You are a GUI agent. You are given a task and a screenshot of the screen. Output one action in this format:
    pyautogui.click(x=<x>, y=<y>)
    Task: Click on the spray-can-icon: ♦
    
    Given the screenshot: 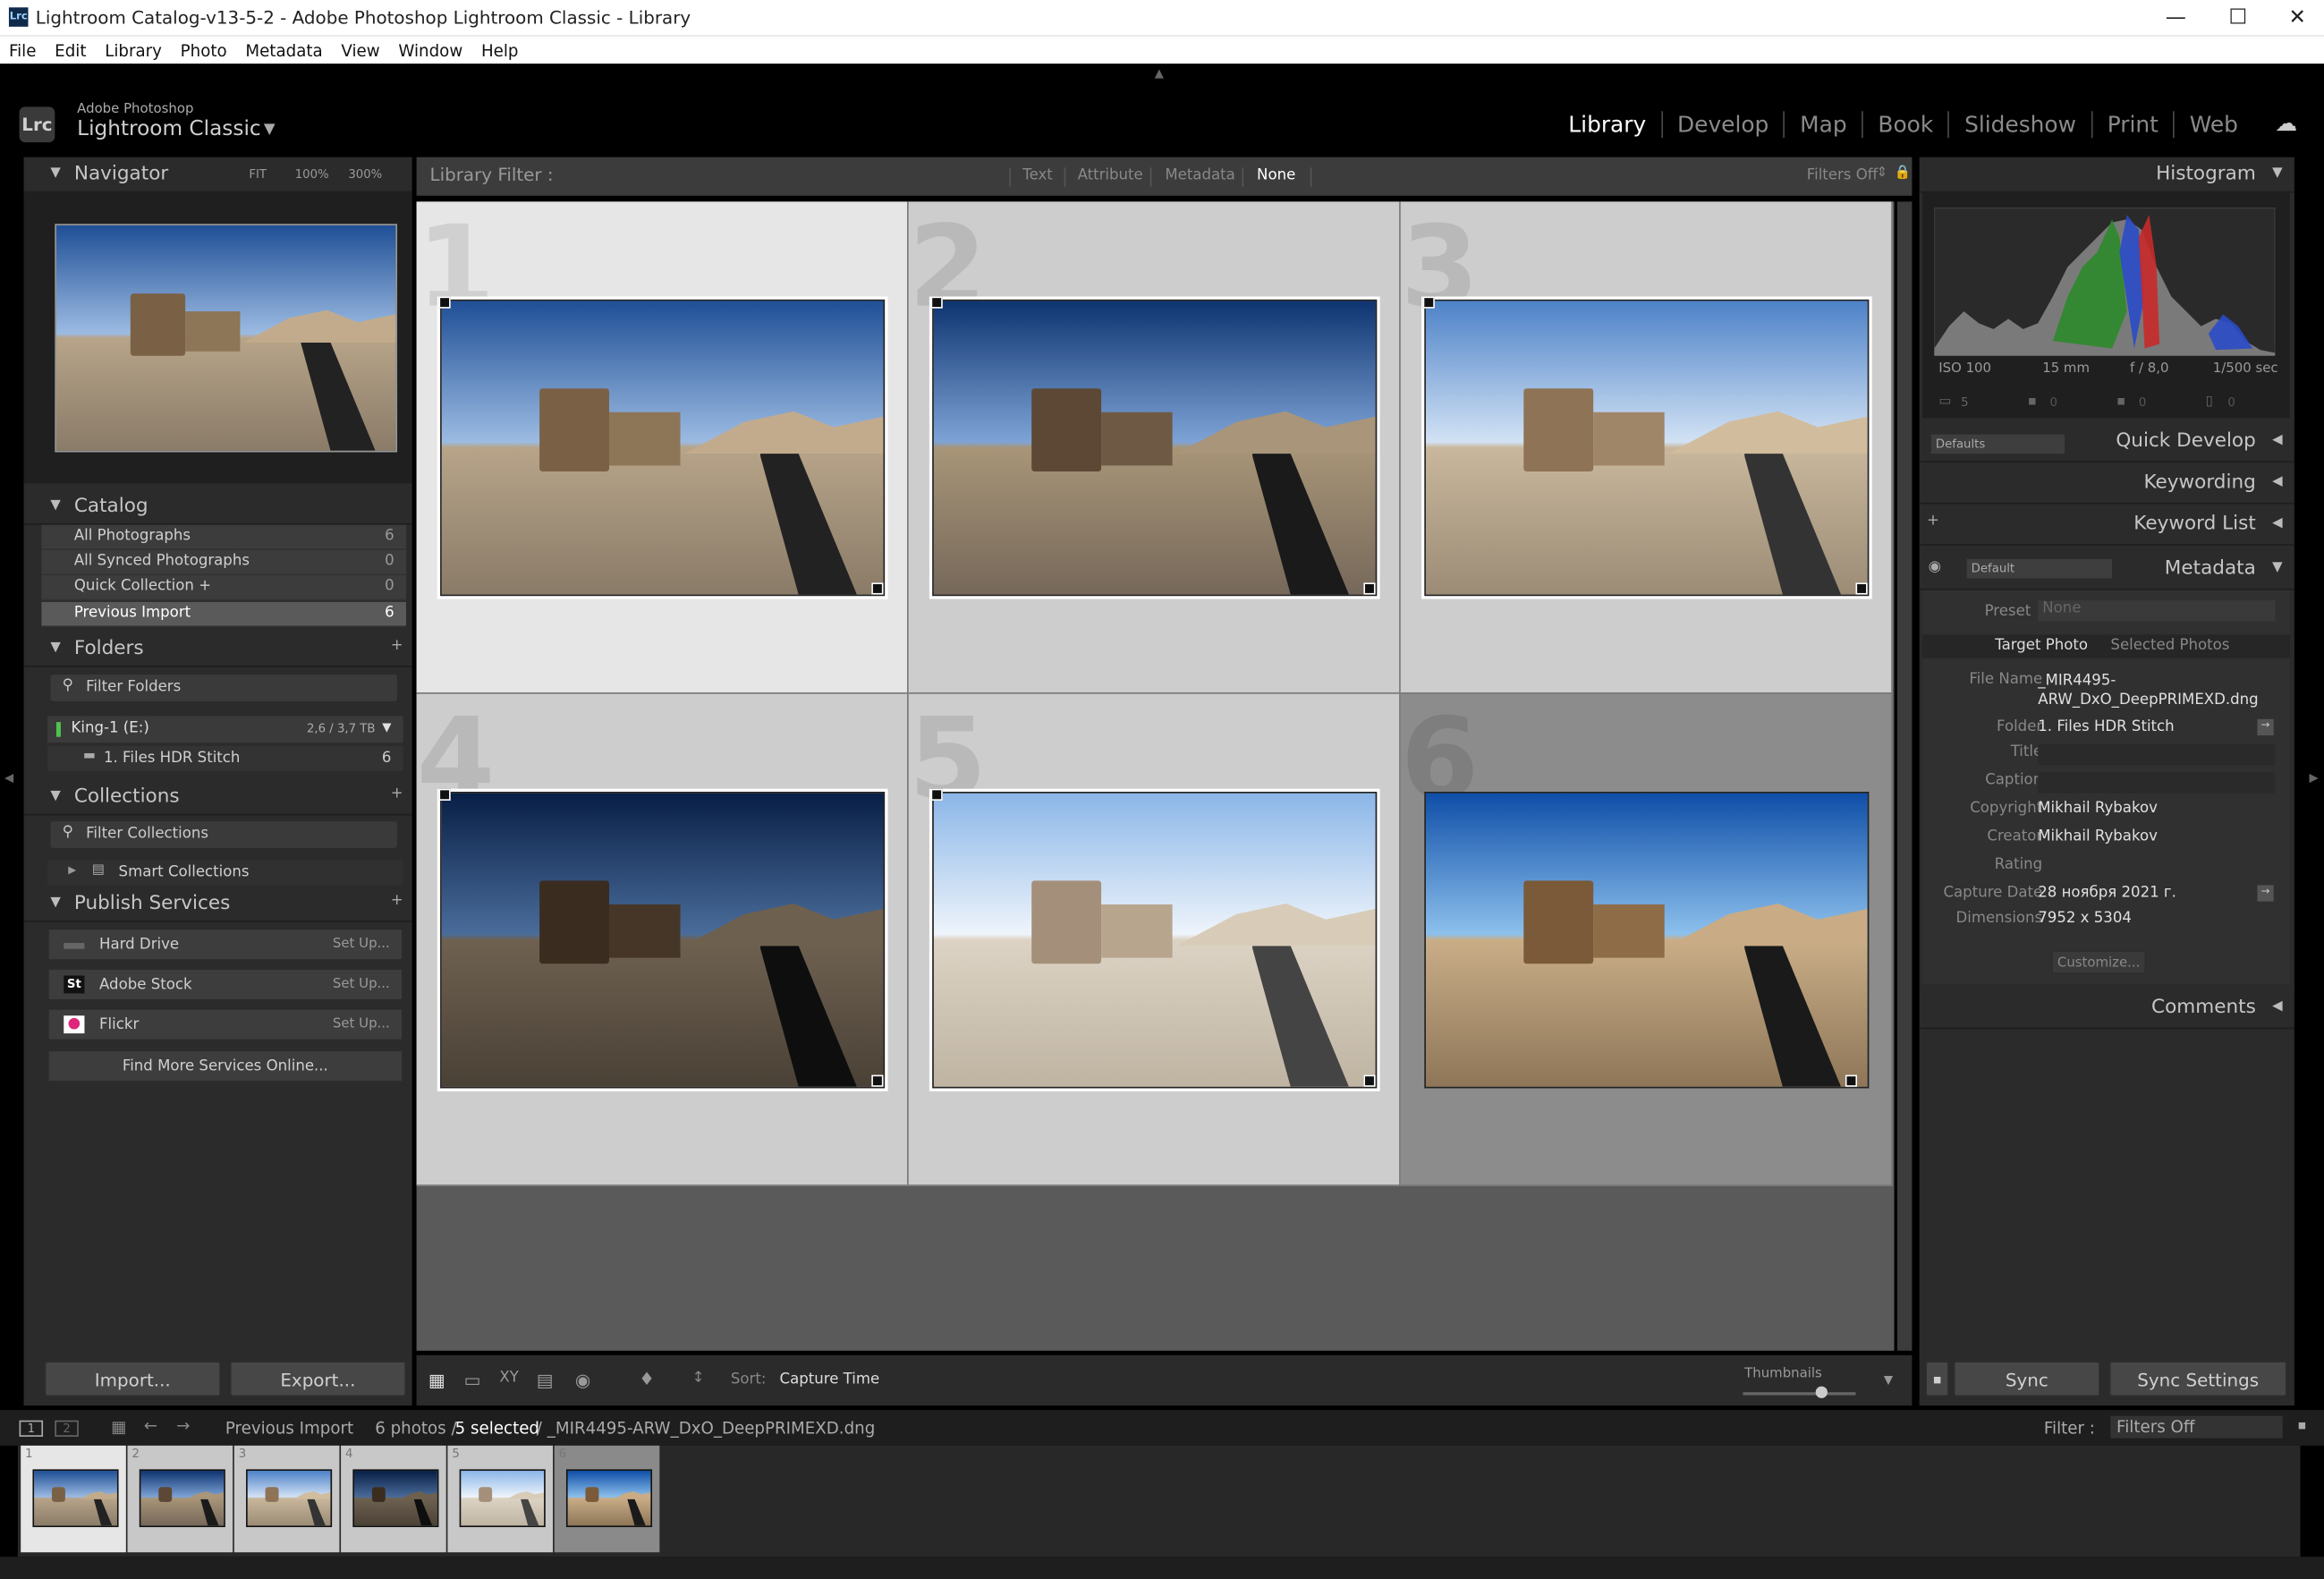 What is the action you would take?
    pyautogui.click(x=647, y=1379)
    